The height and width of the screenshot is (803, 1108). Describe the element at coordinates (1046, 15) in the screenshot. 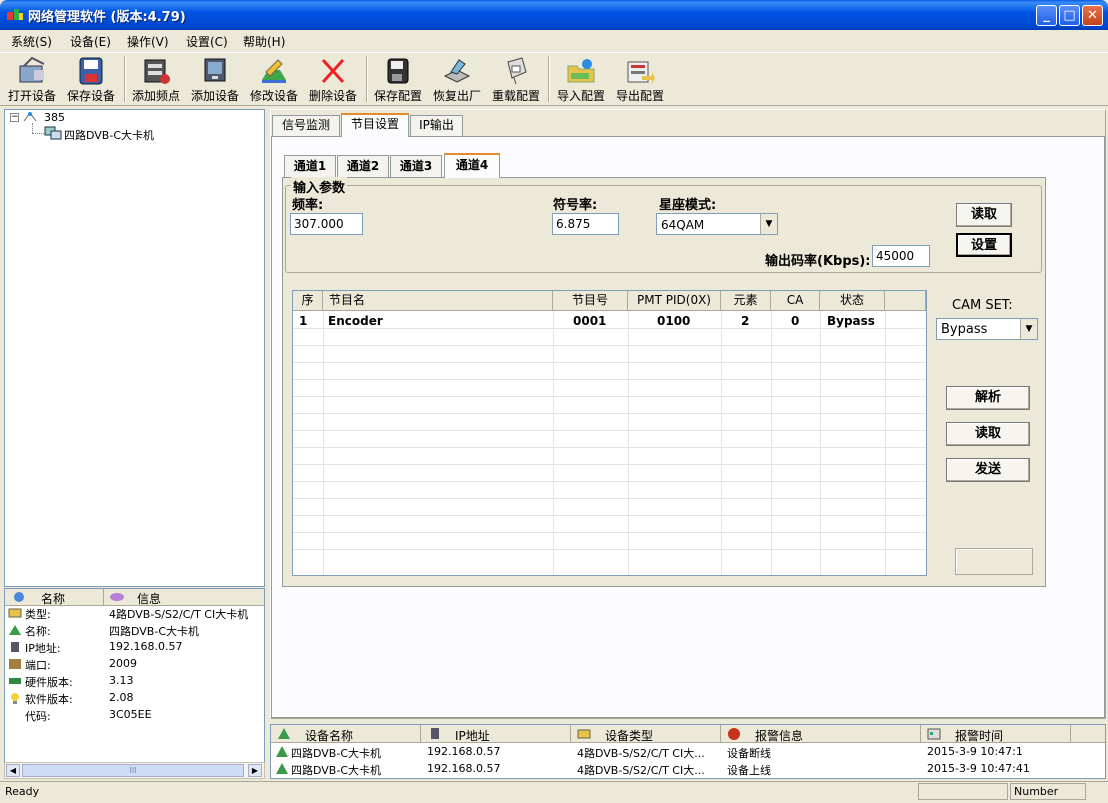

I see `minimize-button: _` at that location.